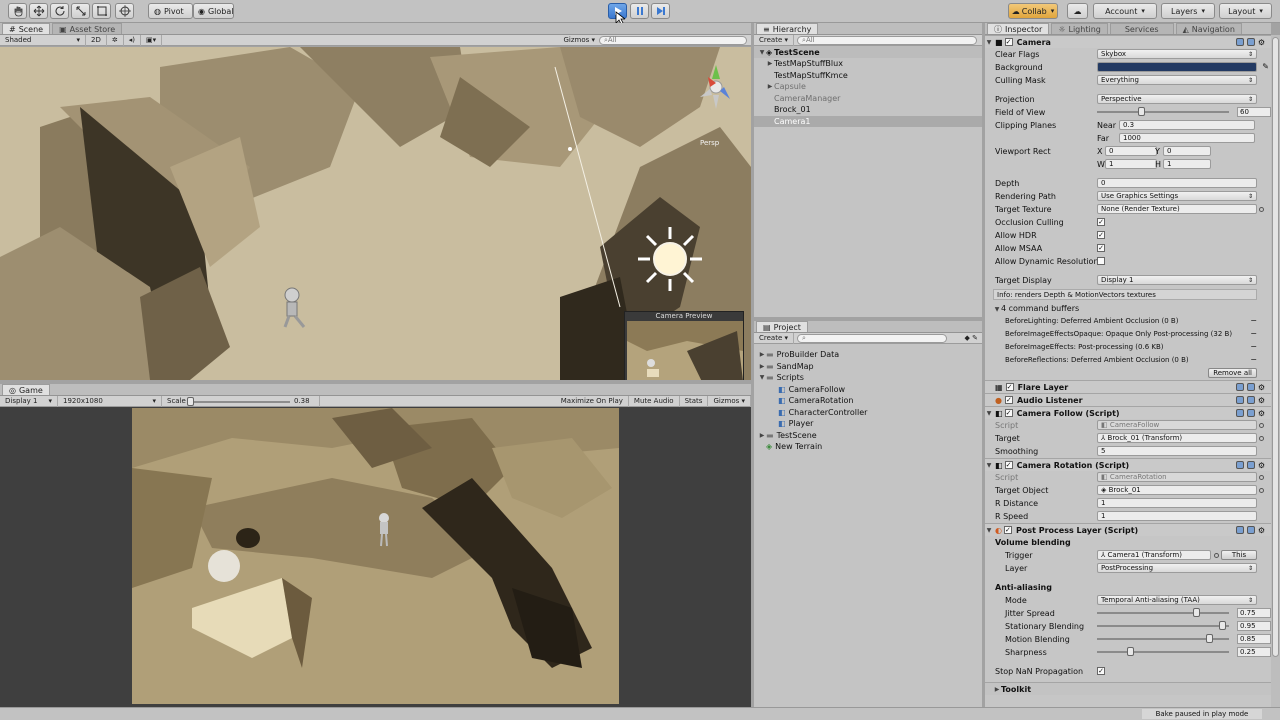 The image size is (1280, 720). What do you see at coordinates (1008, 465) in the screenshot?
I see `camera-rotation-enabled-checkbox: ✓` at bounding box center [1008, 465].